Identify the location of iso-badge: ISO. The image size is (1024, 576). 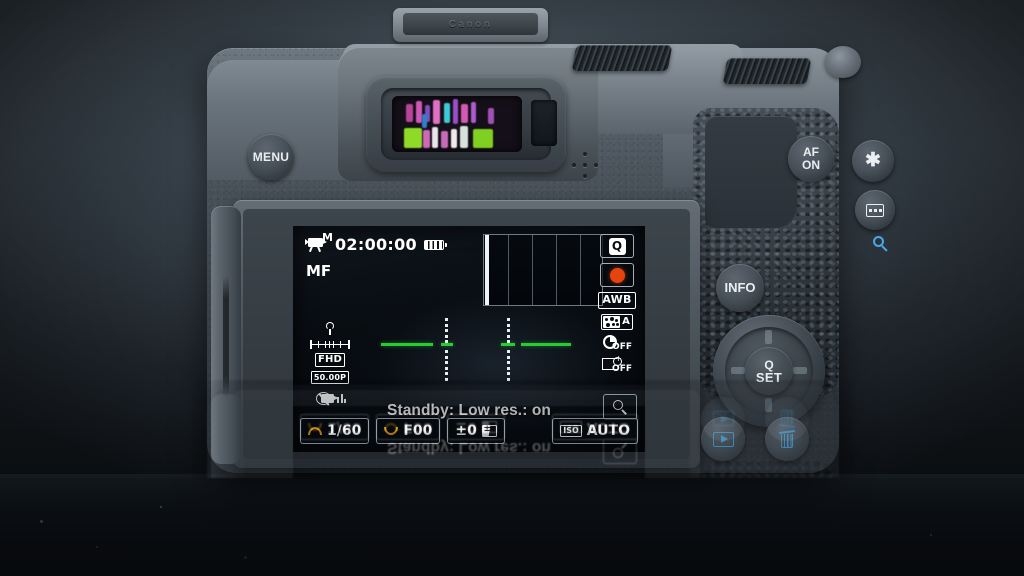
(571, 431).